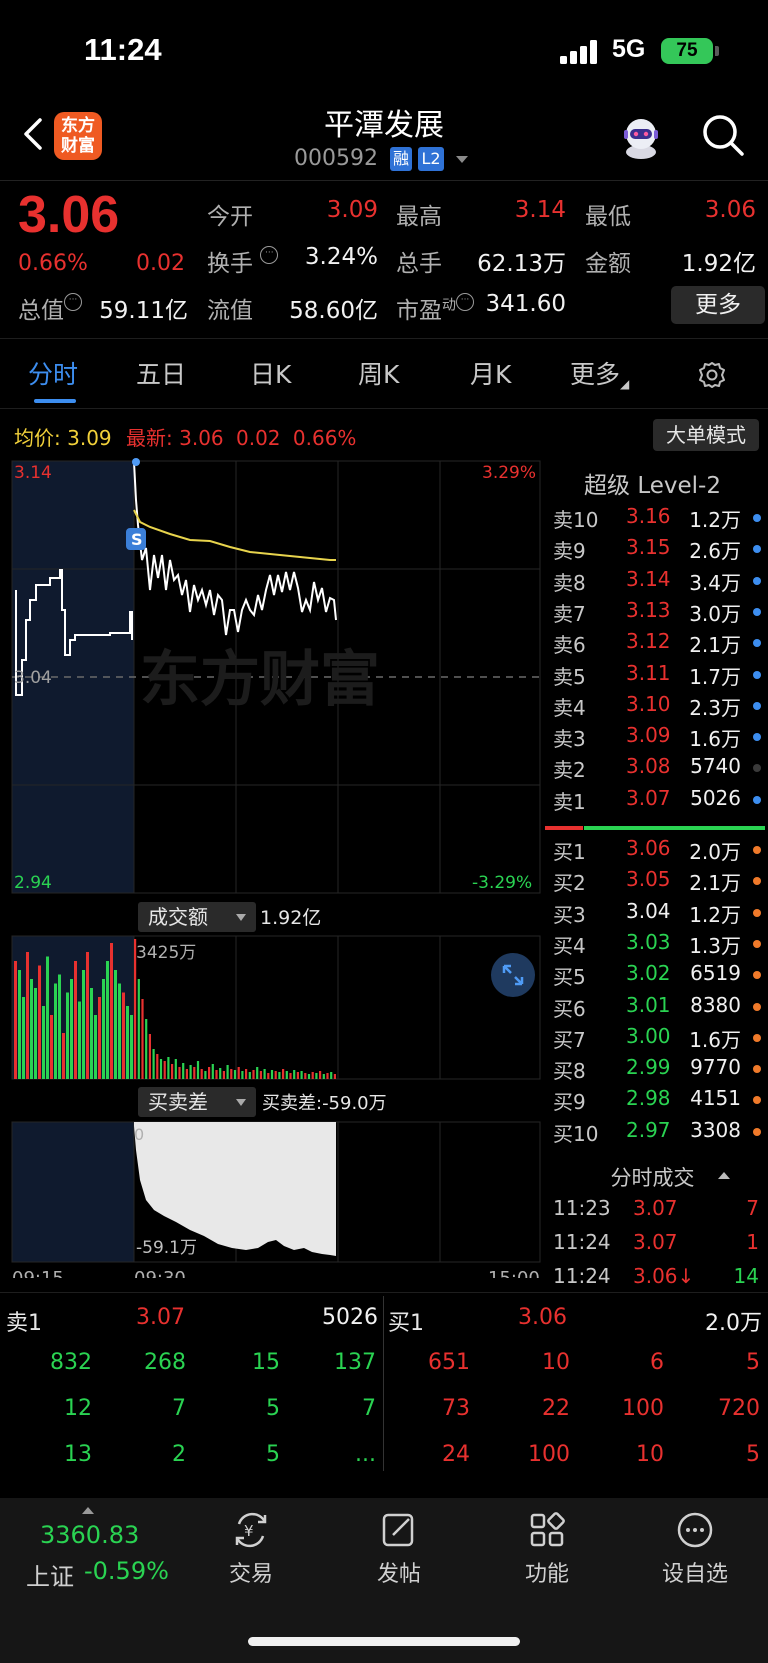  What do you see at coordinates (378, 373) in the screenshot?
I see `tab-weekly-k: 周K` at bounding box center [378, 373].